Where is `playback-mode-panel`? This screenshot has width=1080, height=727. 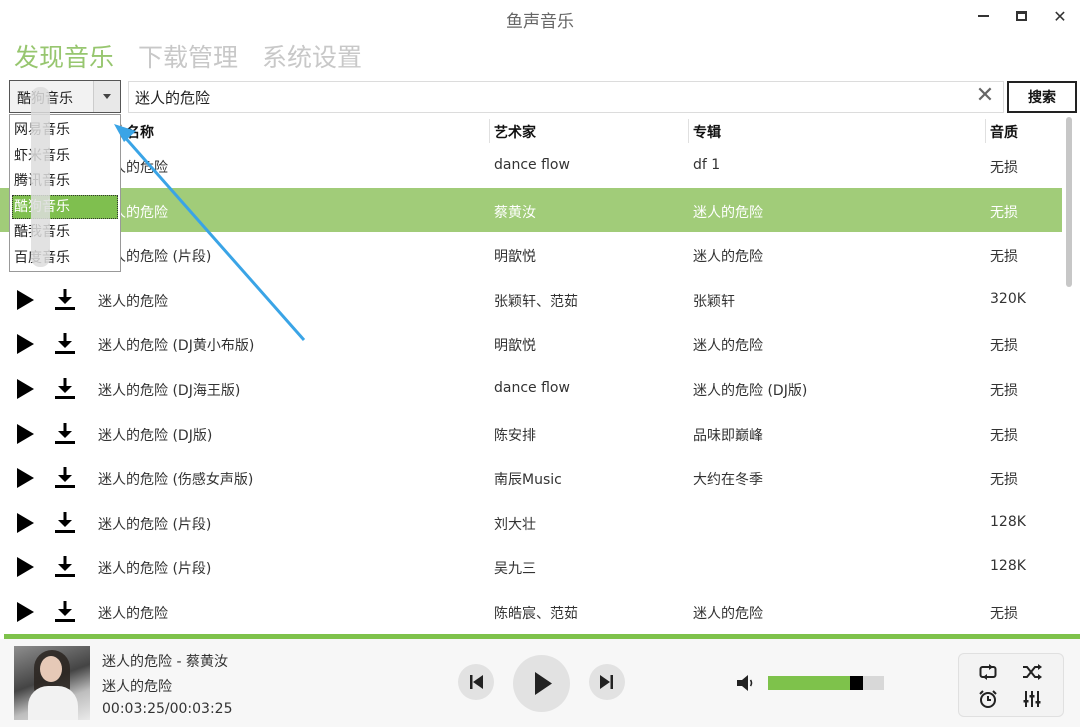
playback-mode-panel is located at coordinates (1011, 685).